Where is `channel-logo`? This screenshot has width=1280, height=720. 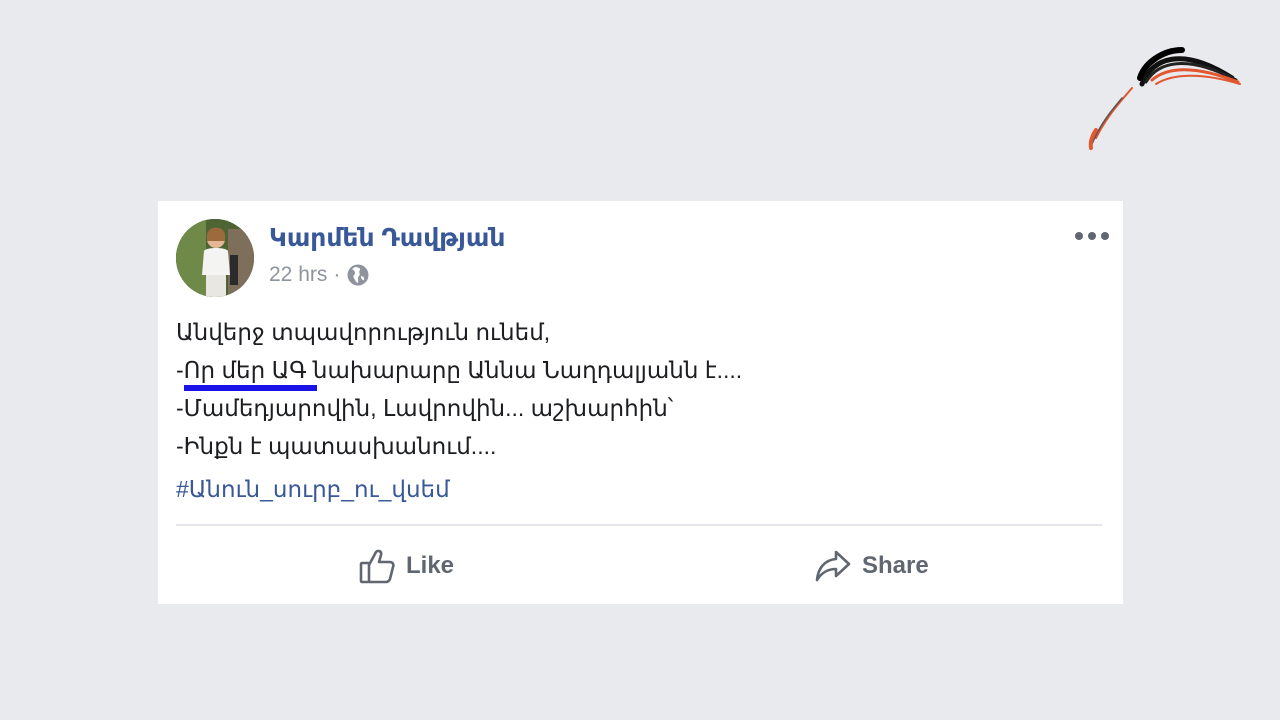
channel-logo is located at coordinates (1164, 98).